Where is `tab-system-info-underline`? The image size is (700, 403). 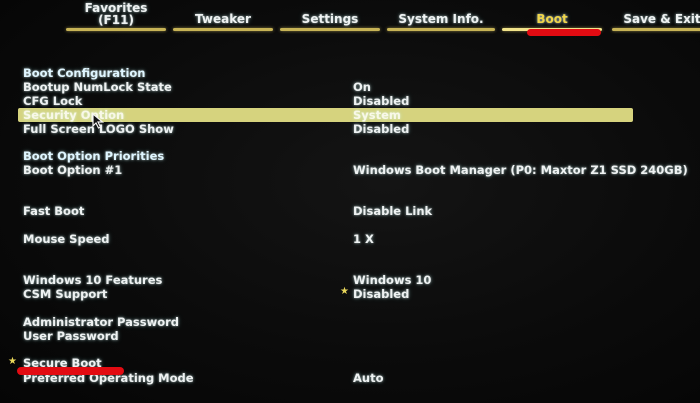 tab-system-info-underline is located at coordinates (441, 29).